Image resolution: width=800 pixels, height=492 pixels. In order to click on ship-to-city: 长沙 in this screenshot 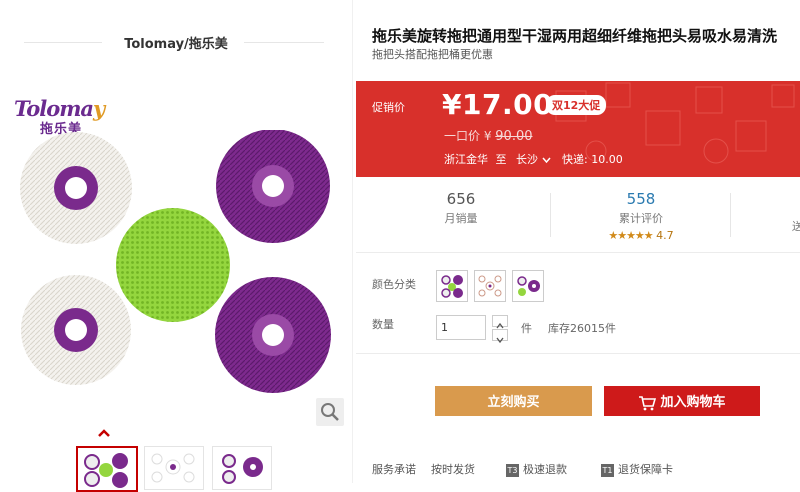, I will do `click(527, 159)`.